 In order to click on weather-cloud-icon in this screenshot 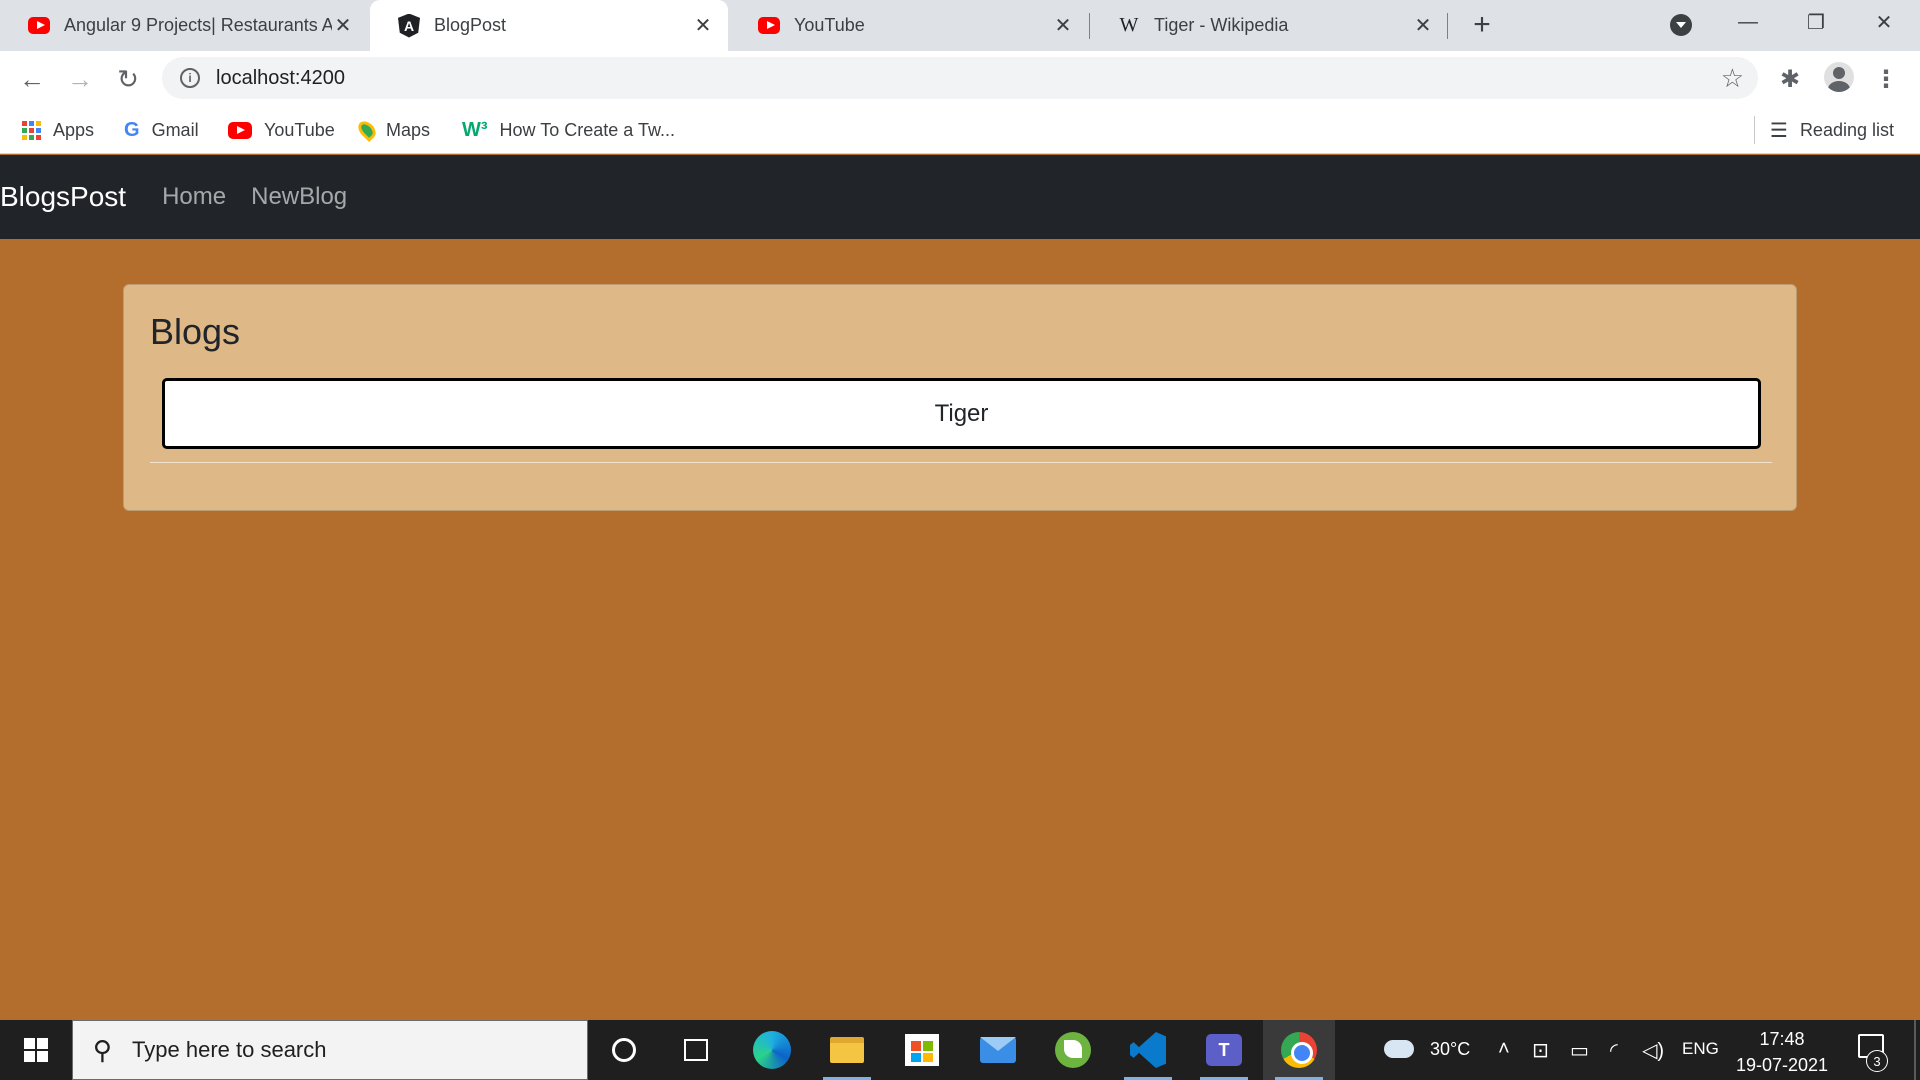, I will do `click(1399, 1049)`.